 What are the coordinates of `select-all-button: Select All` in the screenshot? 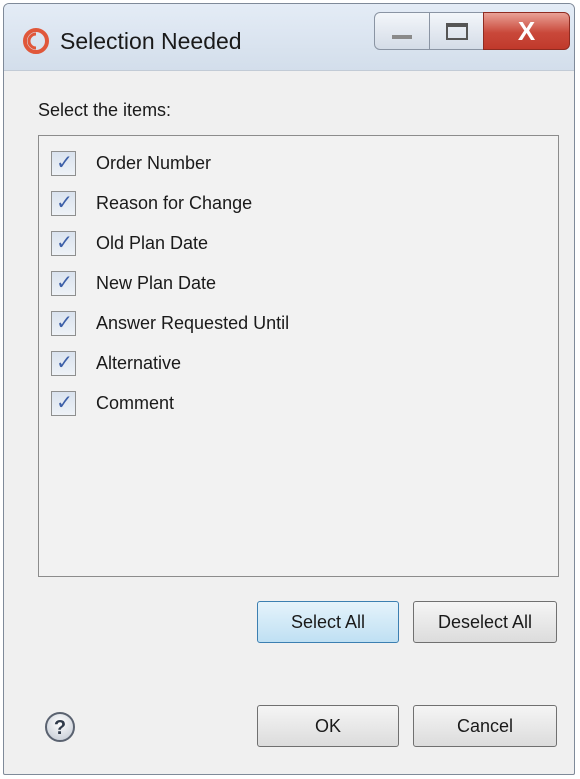 It's located at (328, 622).